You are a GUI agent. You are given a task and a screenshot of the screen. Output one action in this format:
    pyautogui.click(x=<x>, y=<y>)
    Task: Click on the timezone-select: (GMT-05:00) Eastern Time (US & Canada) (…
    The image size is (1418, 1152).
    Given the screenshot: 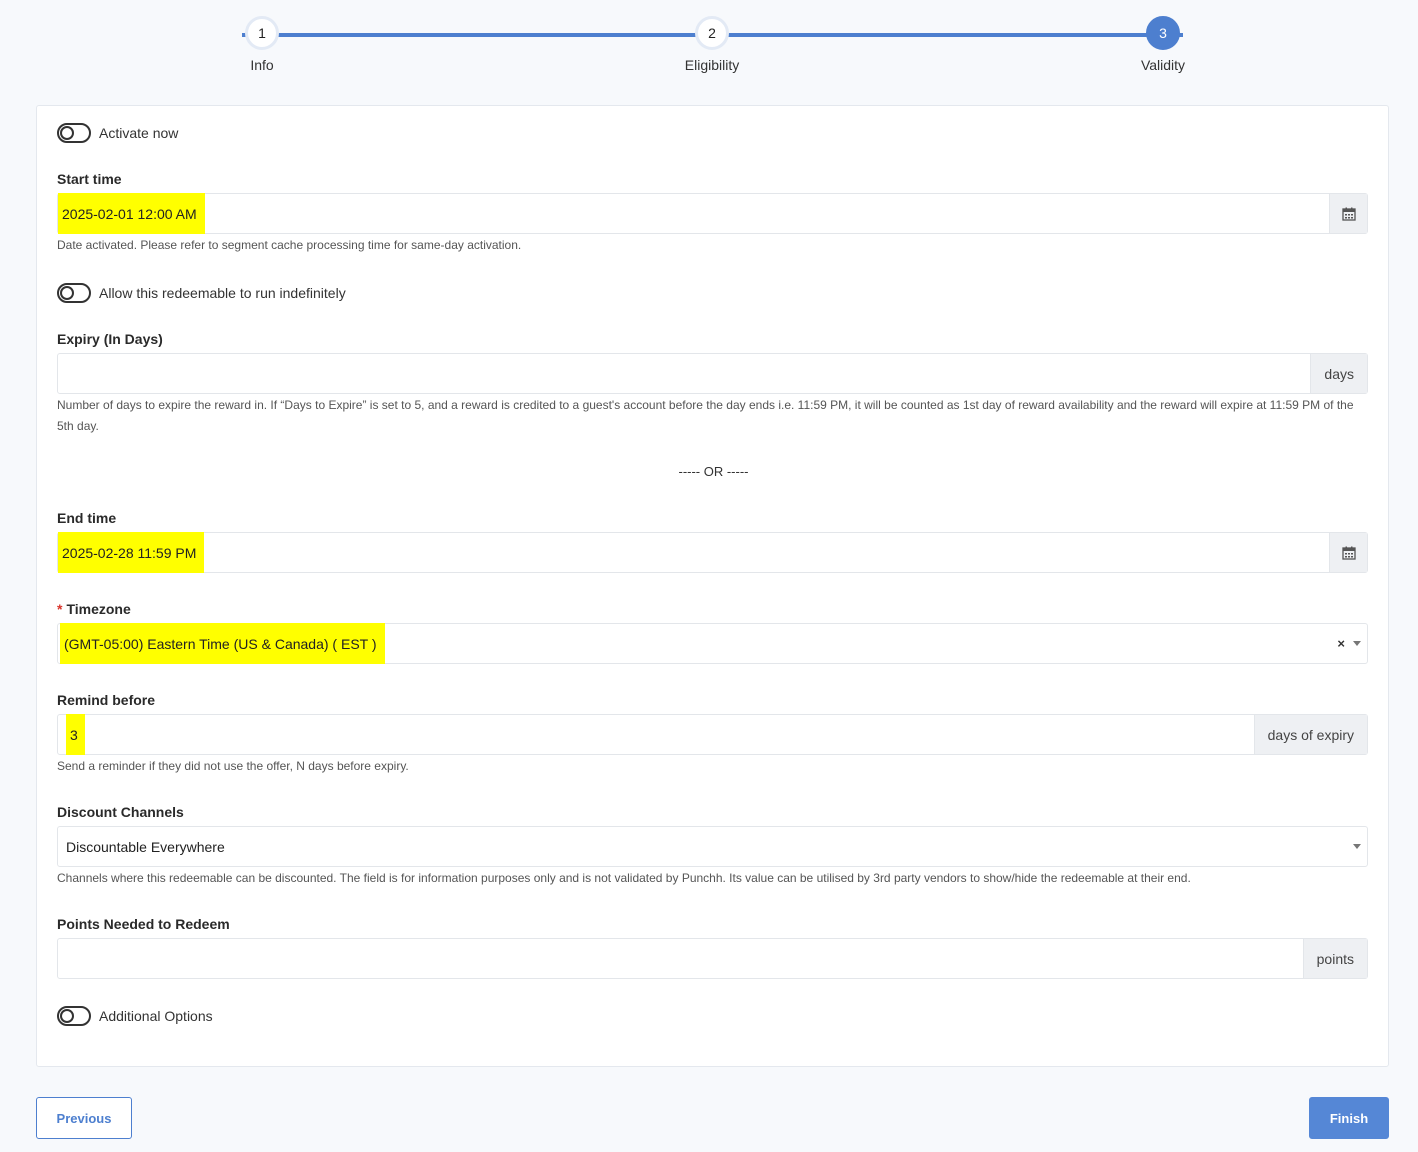 What is the action you would take?
    pyautogui.click(x=712, y=643)
    